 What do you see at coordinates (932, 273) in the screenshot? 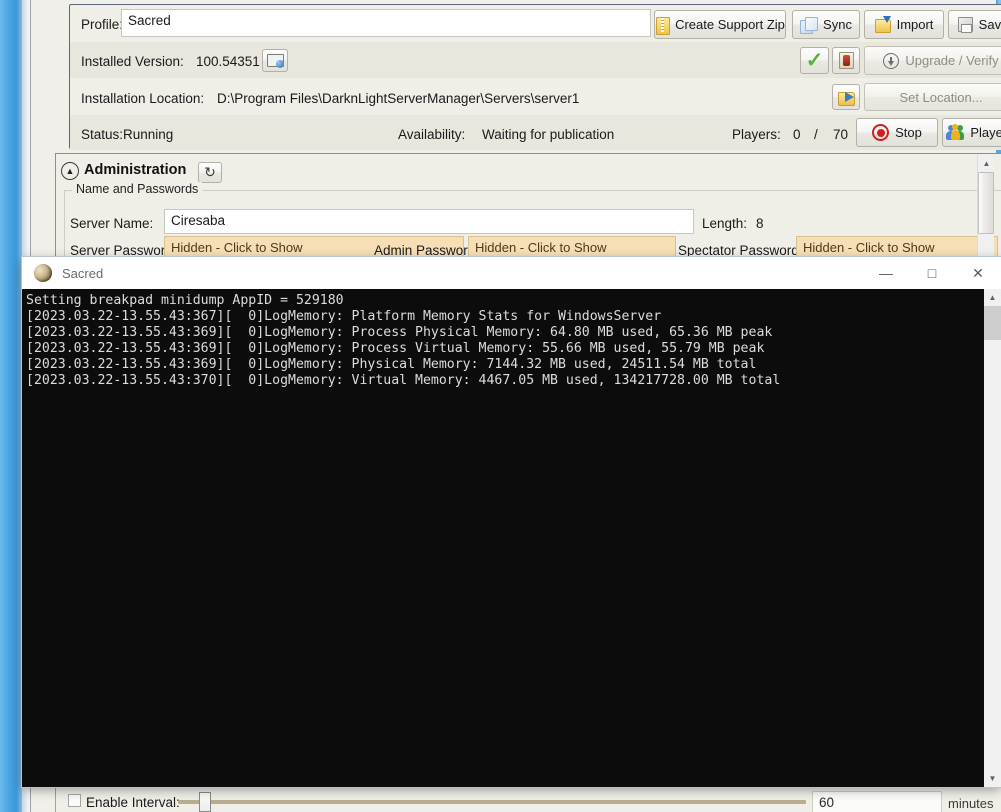
I see `maximize-button: □` at bounding box center [932, 273].